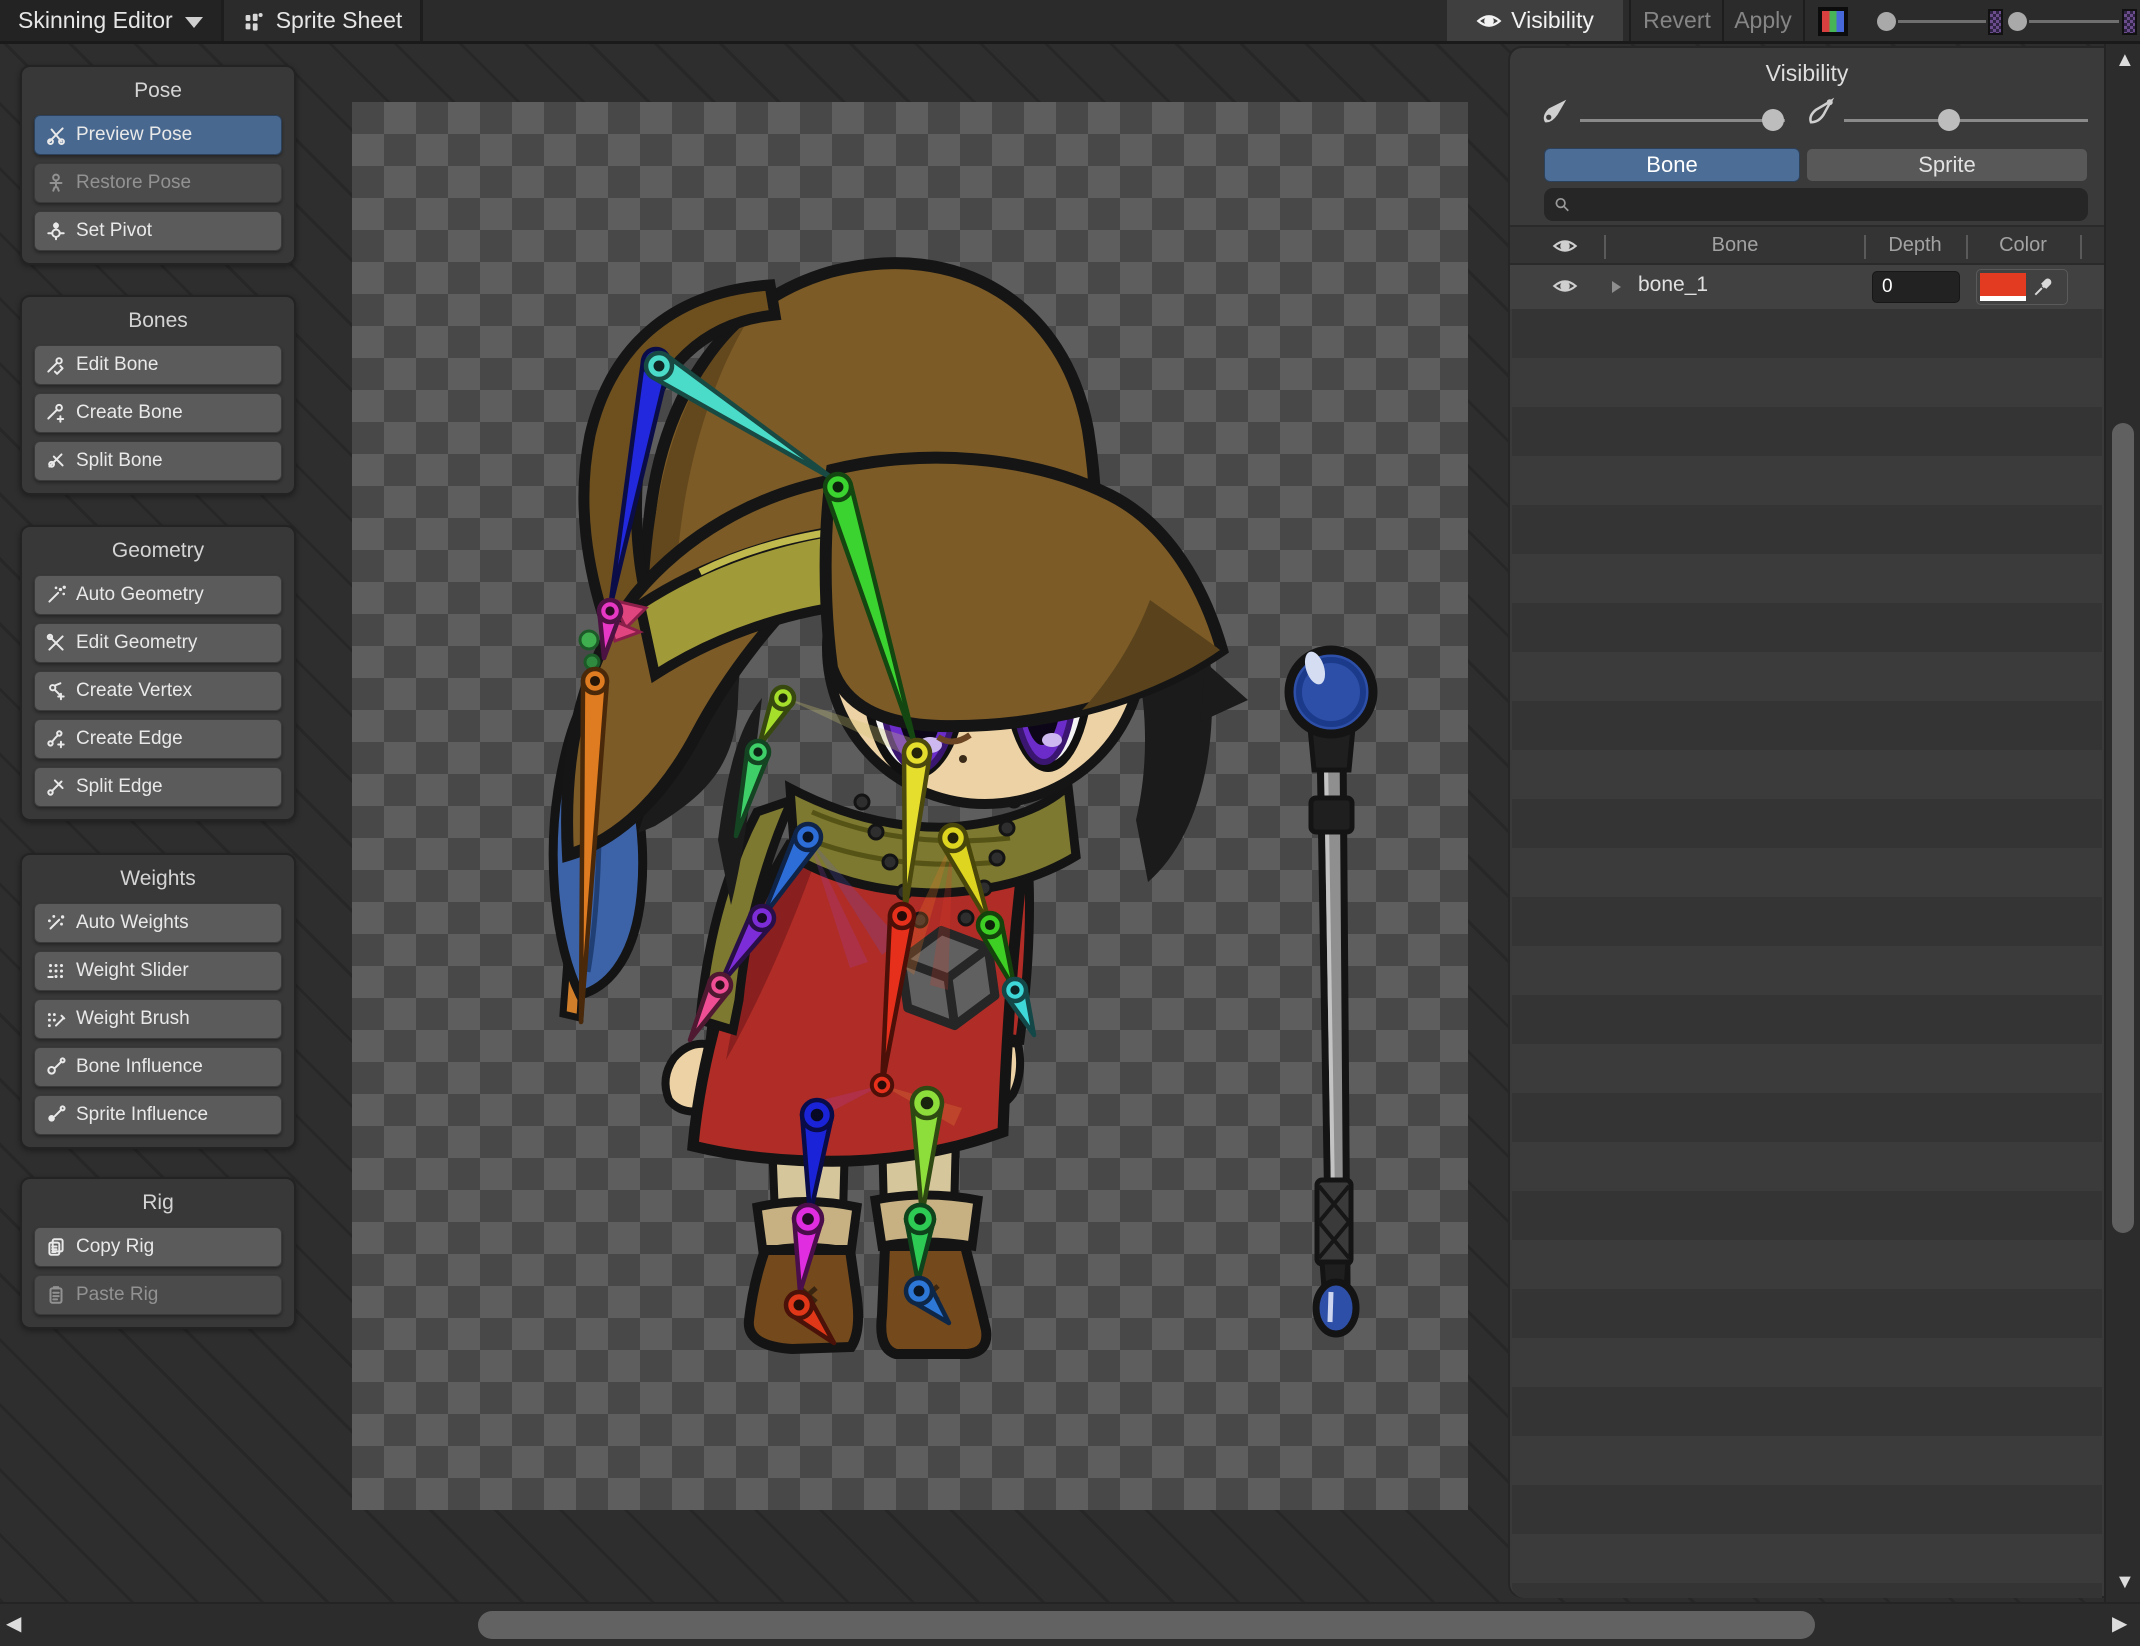 Image resolution: width=2140 pixels, height=1646 pixels. What do you see at coordinates (158, 1067) in the screenshot?
I see `bone-influence-button: Bone Influence` at bounding box center [158, 1067].